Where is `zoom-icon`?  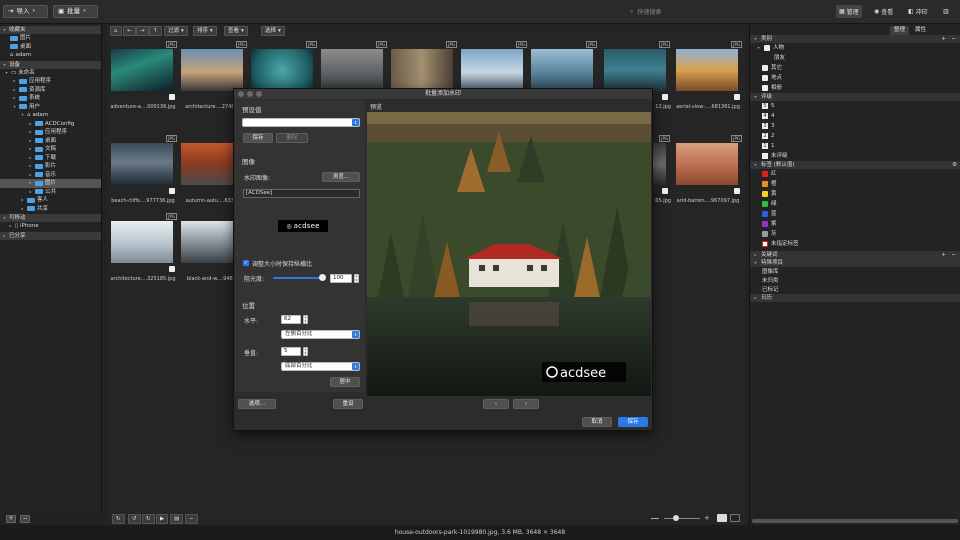
zoom-icon is located at coordinates (259, 94).